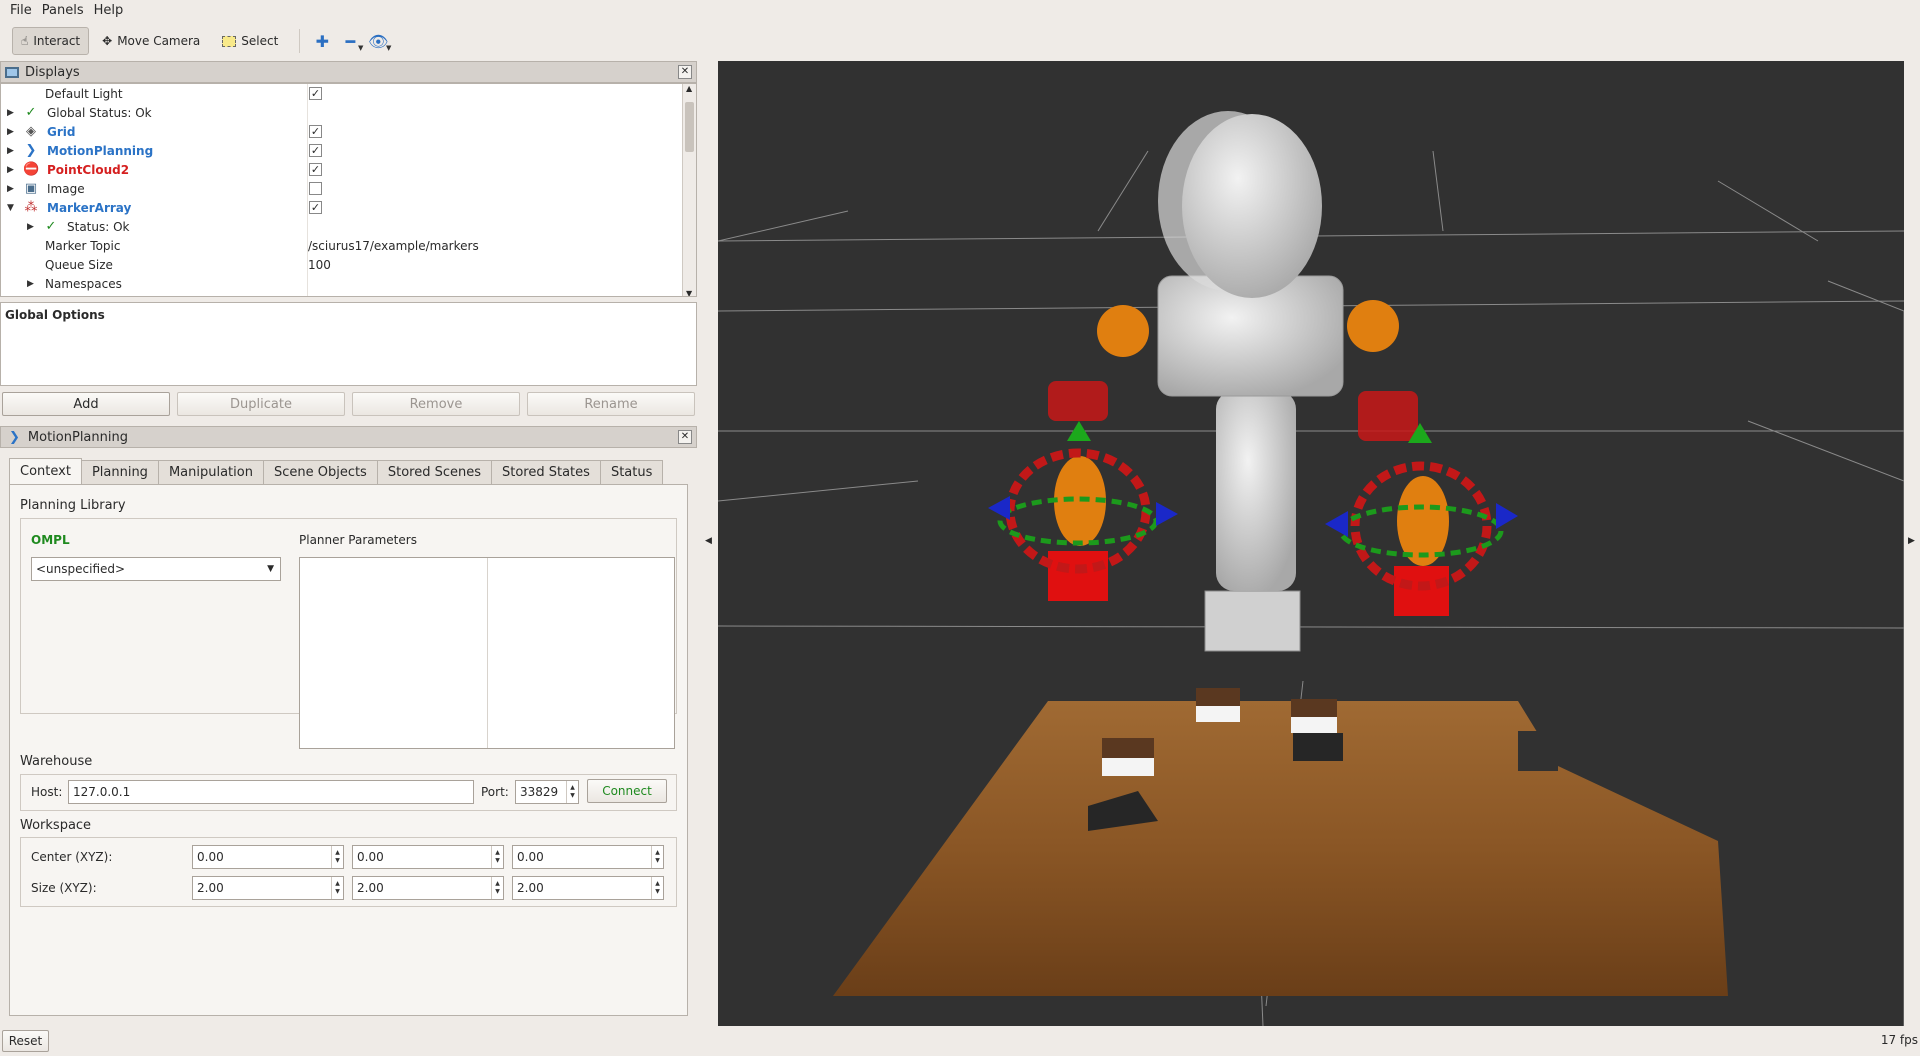  I want to click on menu-panels: Panels, so click(63, 10).